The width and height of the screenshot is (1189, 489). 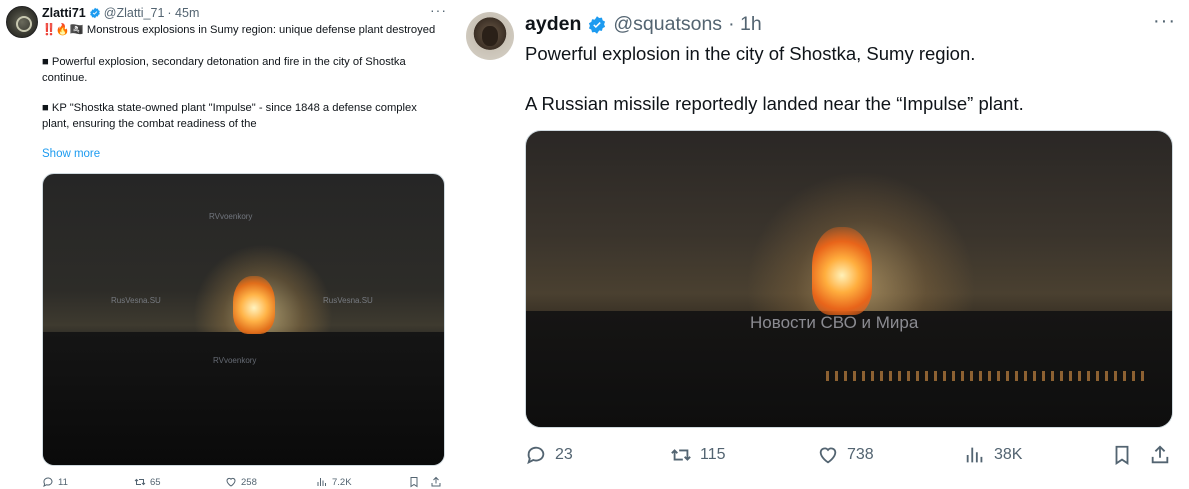 What do you see at coordinates (698, 455) in the screenshot?
I see `repost-button: 115` at bounding box center [698, 455].